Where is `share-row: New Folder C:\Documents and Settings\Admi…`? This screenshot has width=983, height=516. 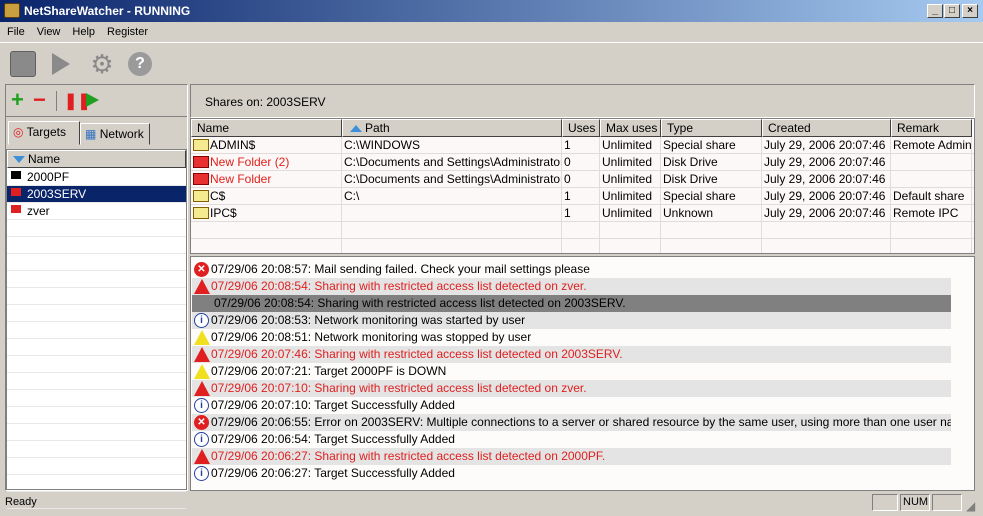 share-row: New Folder C:\Documents and Settings\Admi… is located at coordinates (582, 179).